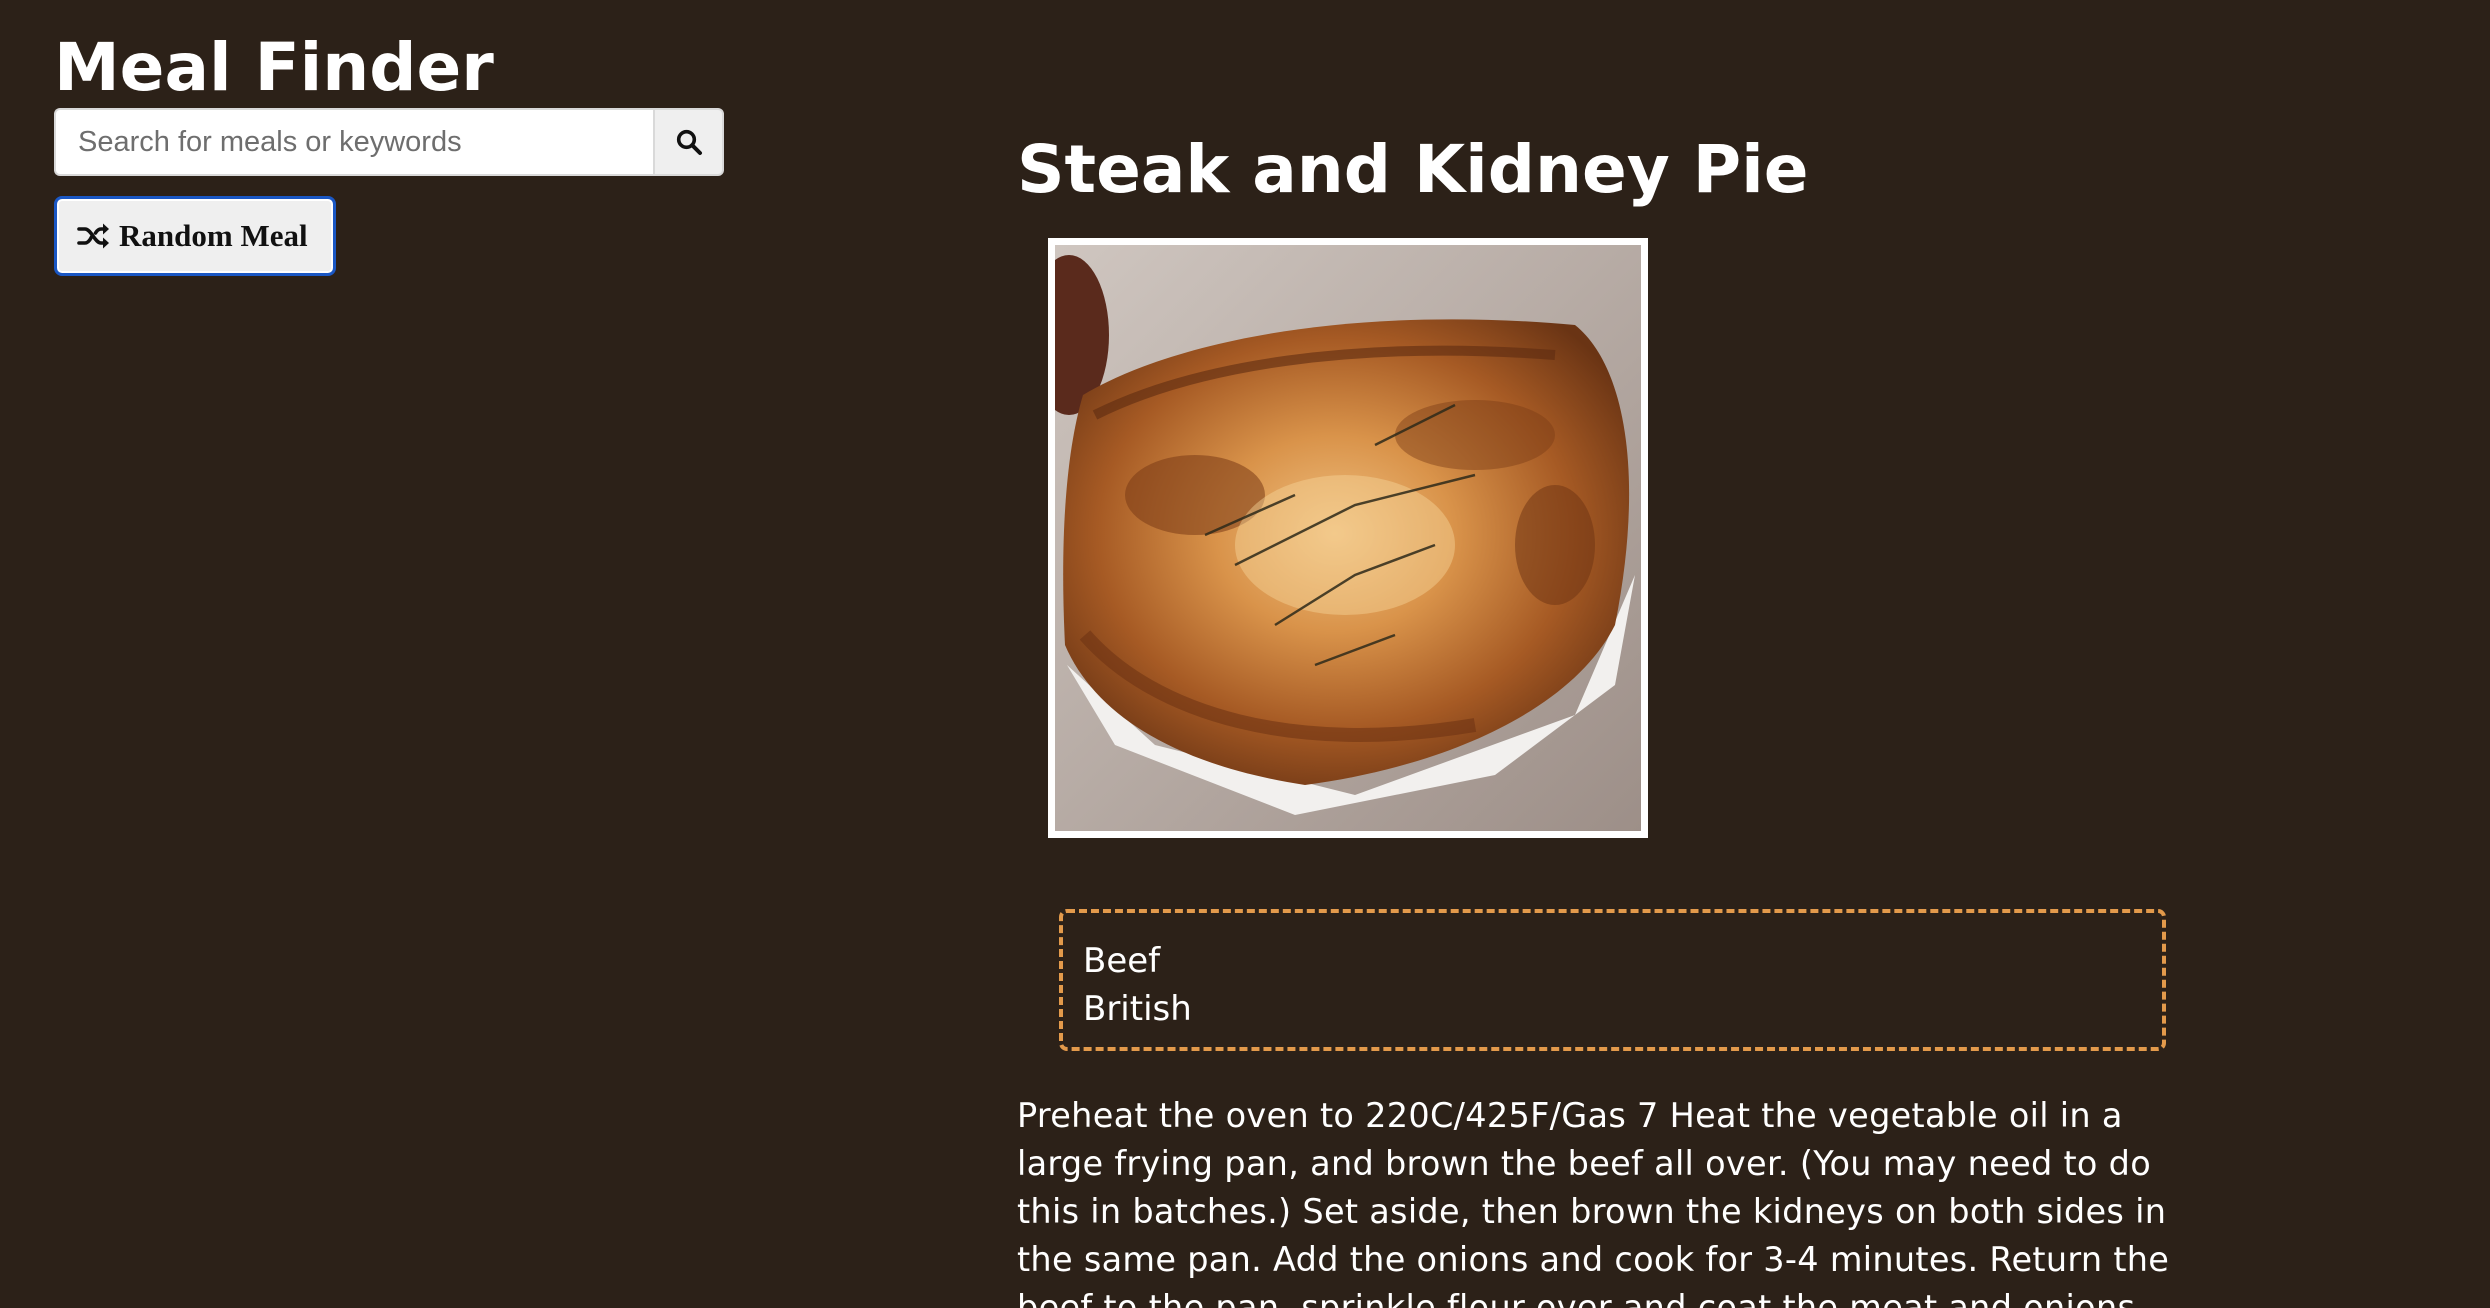 The image size is (2490, 1308). I want to click on app-title: Meal Finder, so click(274, 67).